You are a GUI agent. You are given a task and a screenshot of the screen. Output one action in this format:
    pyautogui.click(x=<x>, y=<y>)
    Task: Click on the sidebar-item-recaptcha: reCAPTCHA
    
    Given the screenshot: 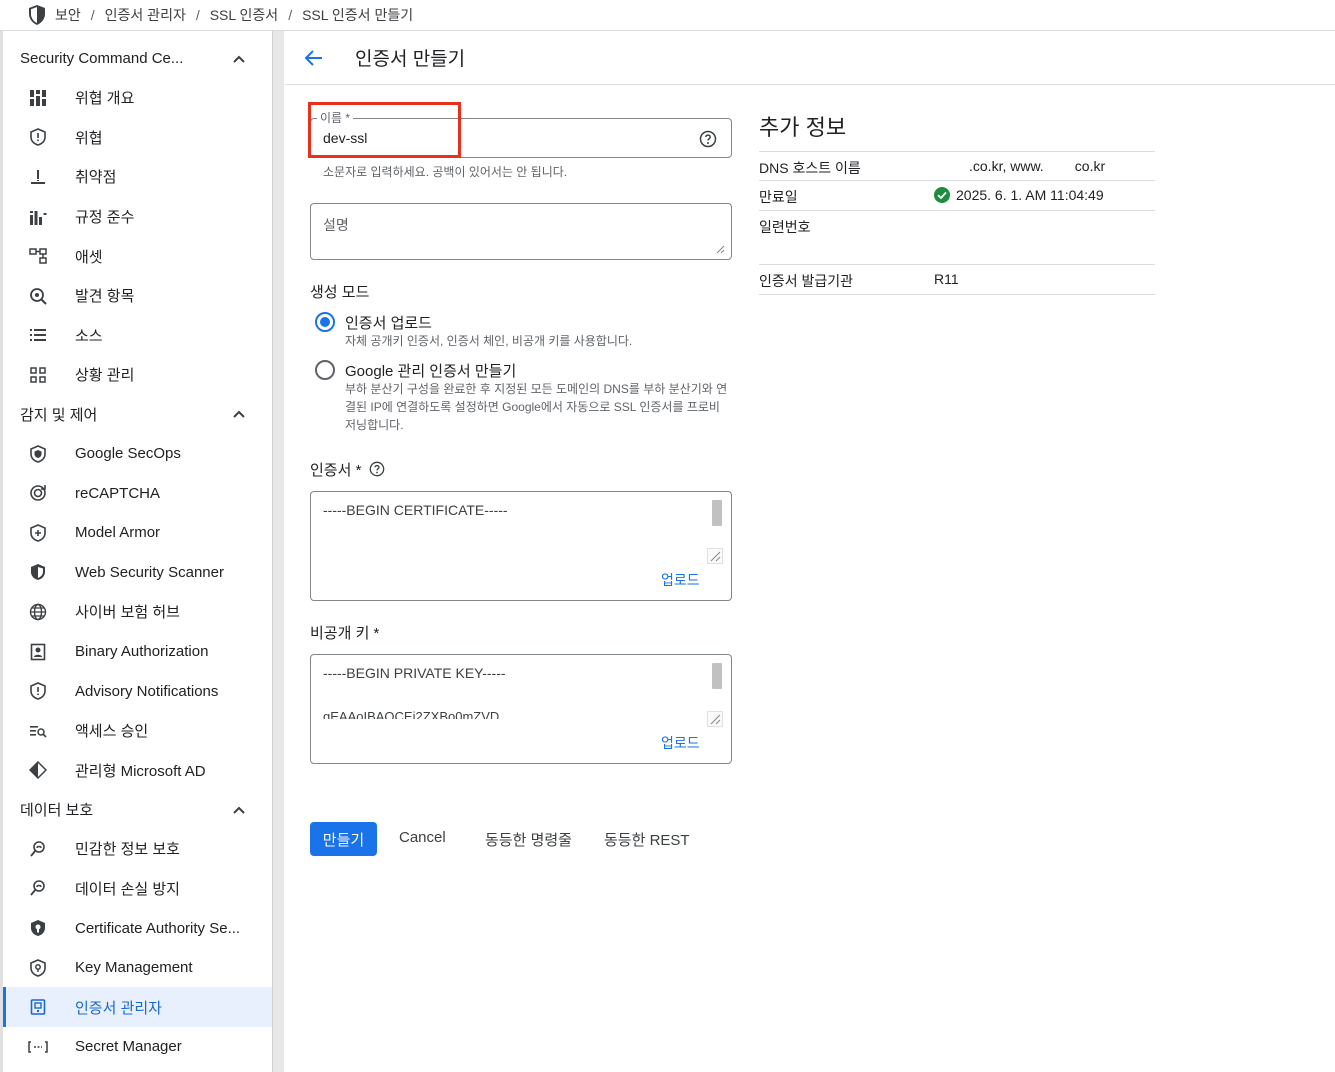 What is the action you would take?
    pyautogui.click(x=137, y=493)
    